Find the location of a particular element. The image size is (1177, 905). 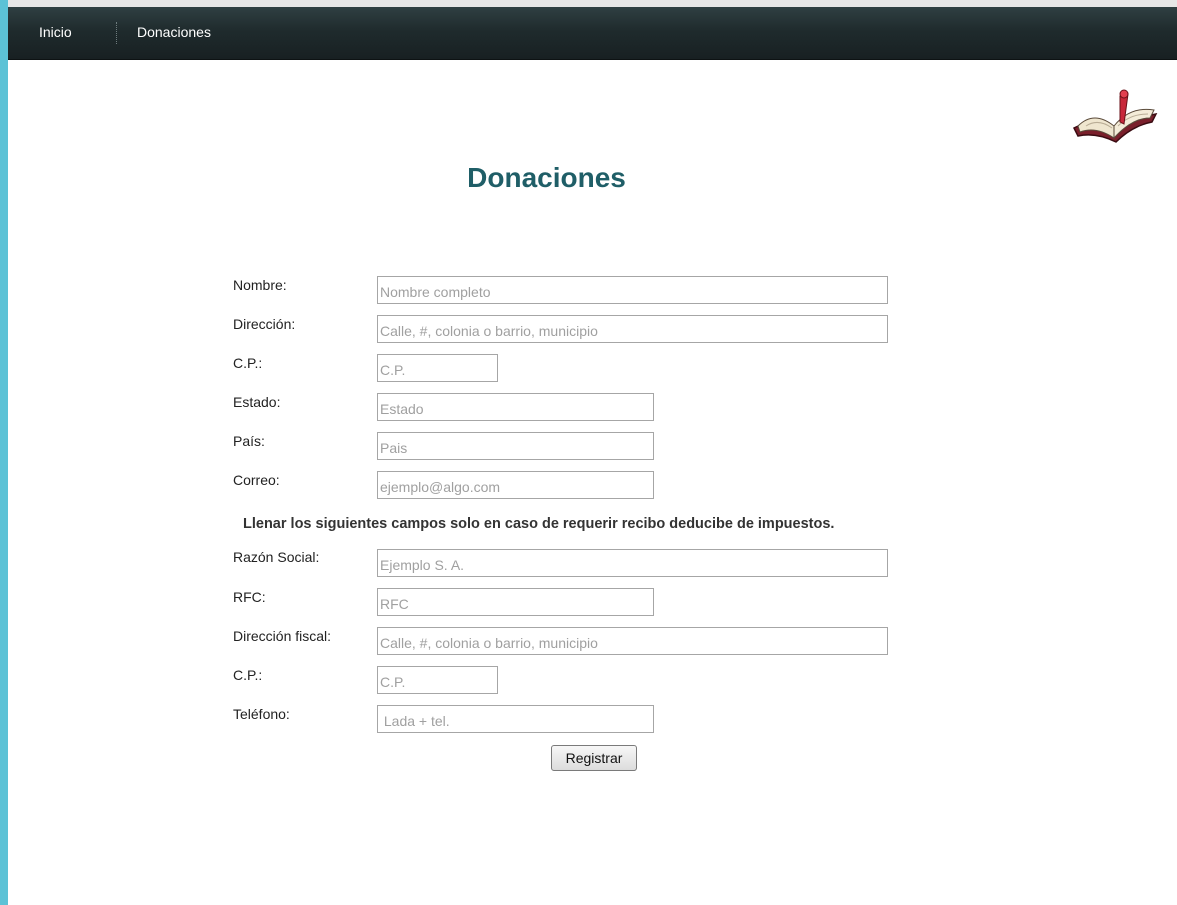

telefono-label: Teléfono: is located at coordinates (261, 714).